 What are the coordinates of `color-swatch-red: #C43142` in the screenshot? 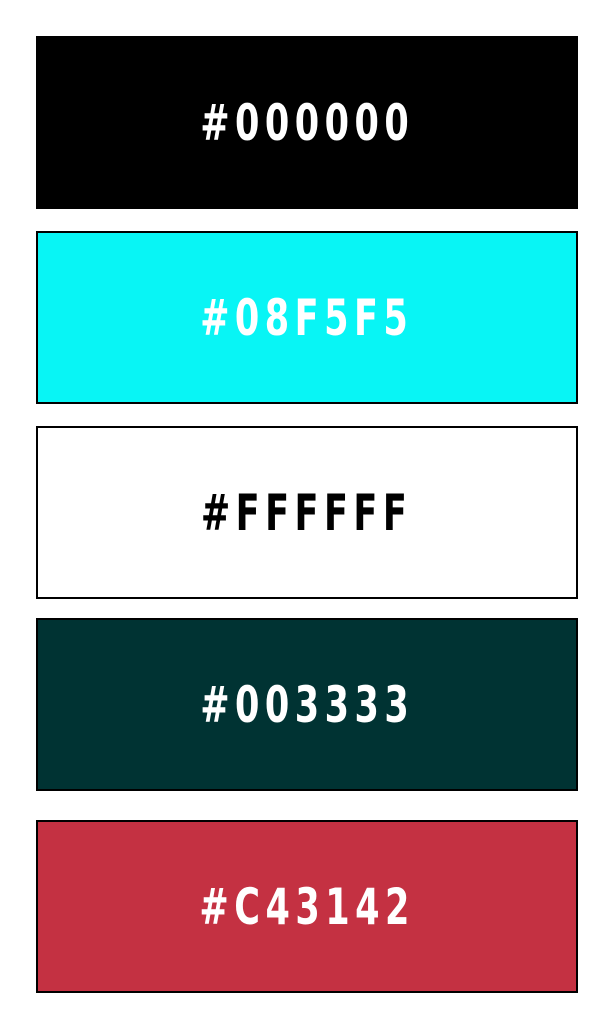 It's located at (307, 906).